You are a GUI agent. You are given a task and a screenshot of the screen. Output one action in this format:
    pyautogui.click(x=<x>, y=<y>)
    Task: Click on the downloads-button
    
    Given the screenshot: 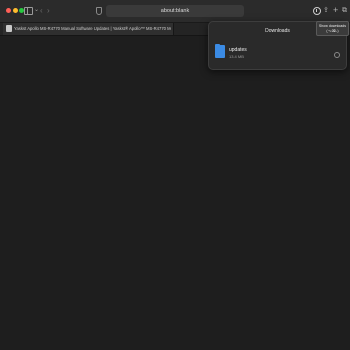 What is the action you would take?
    pyautogui.click(x=317, y=11)
    